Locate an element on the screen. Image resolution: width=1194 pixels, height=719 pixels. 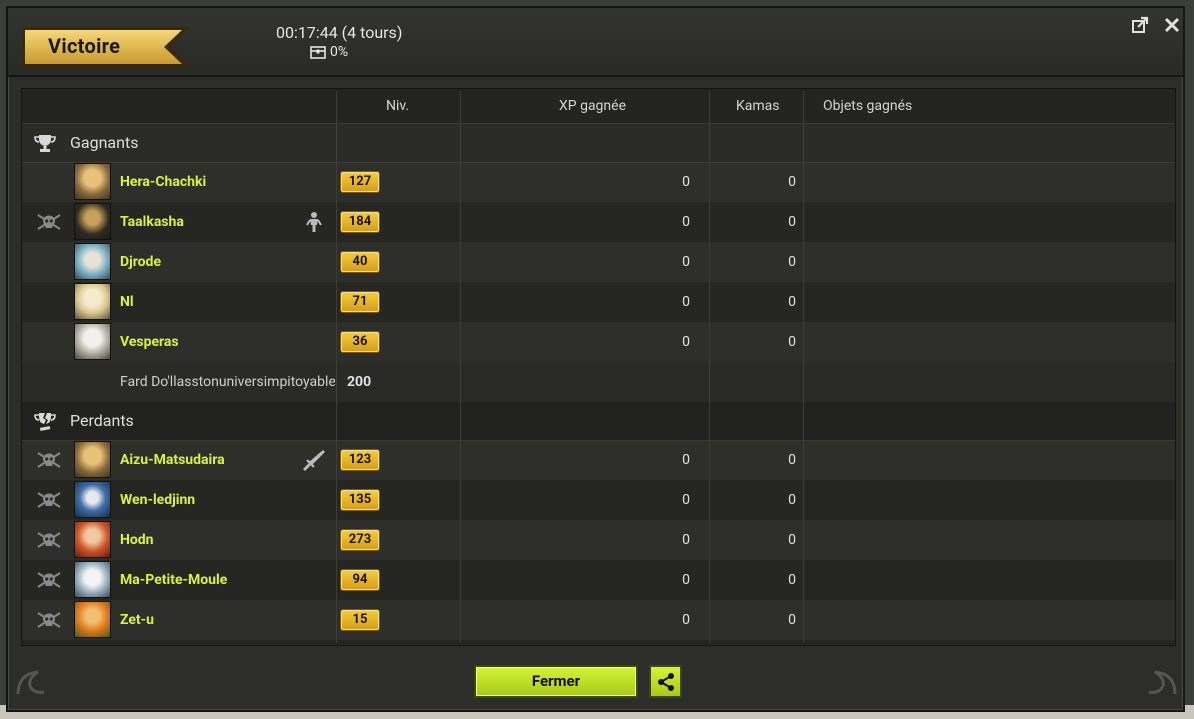
column-header-xp: XP gagnée is located at coordinates (592, 106).